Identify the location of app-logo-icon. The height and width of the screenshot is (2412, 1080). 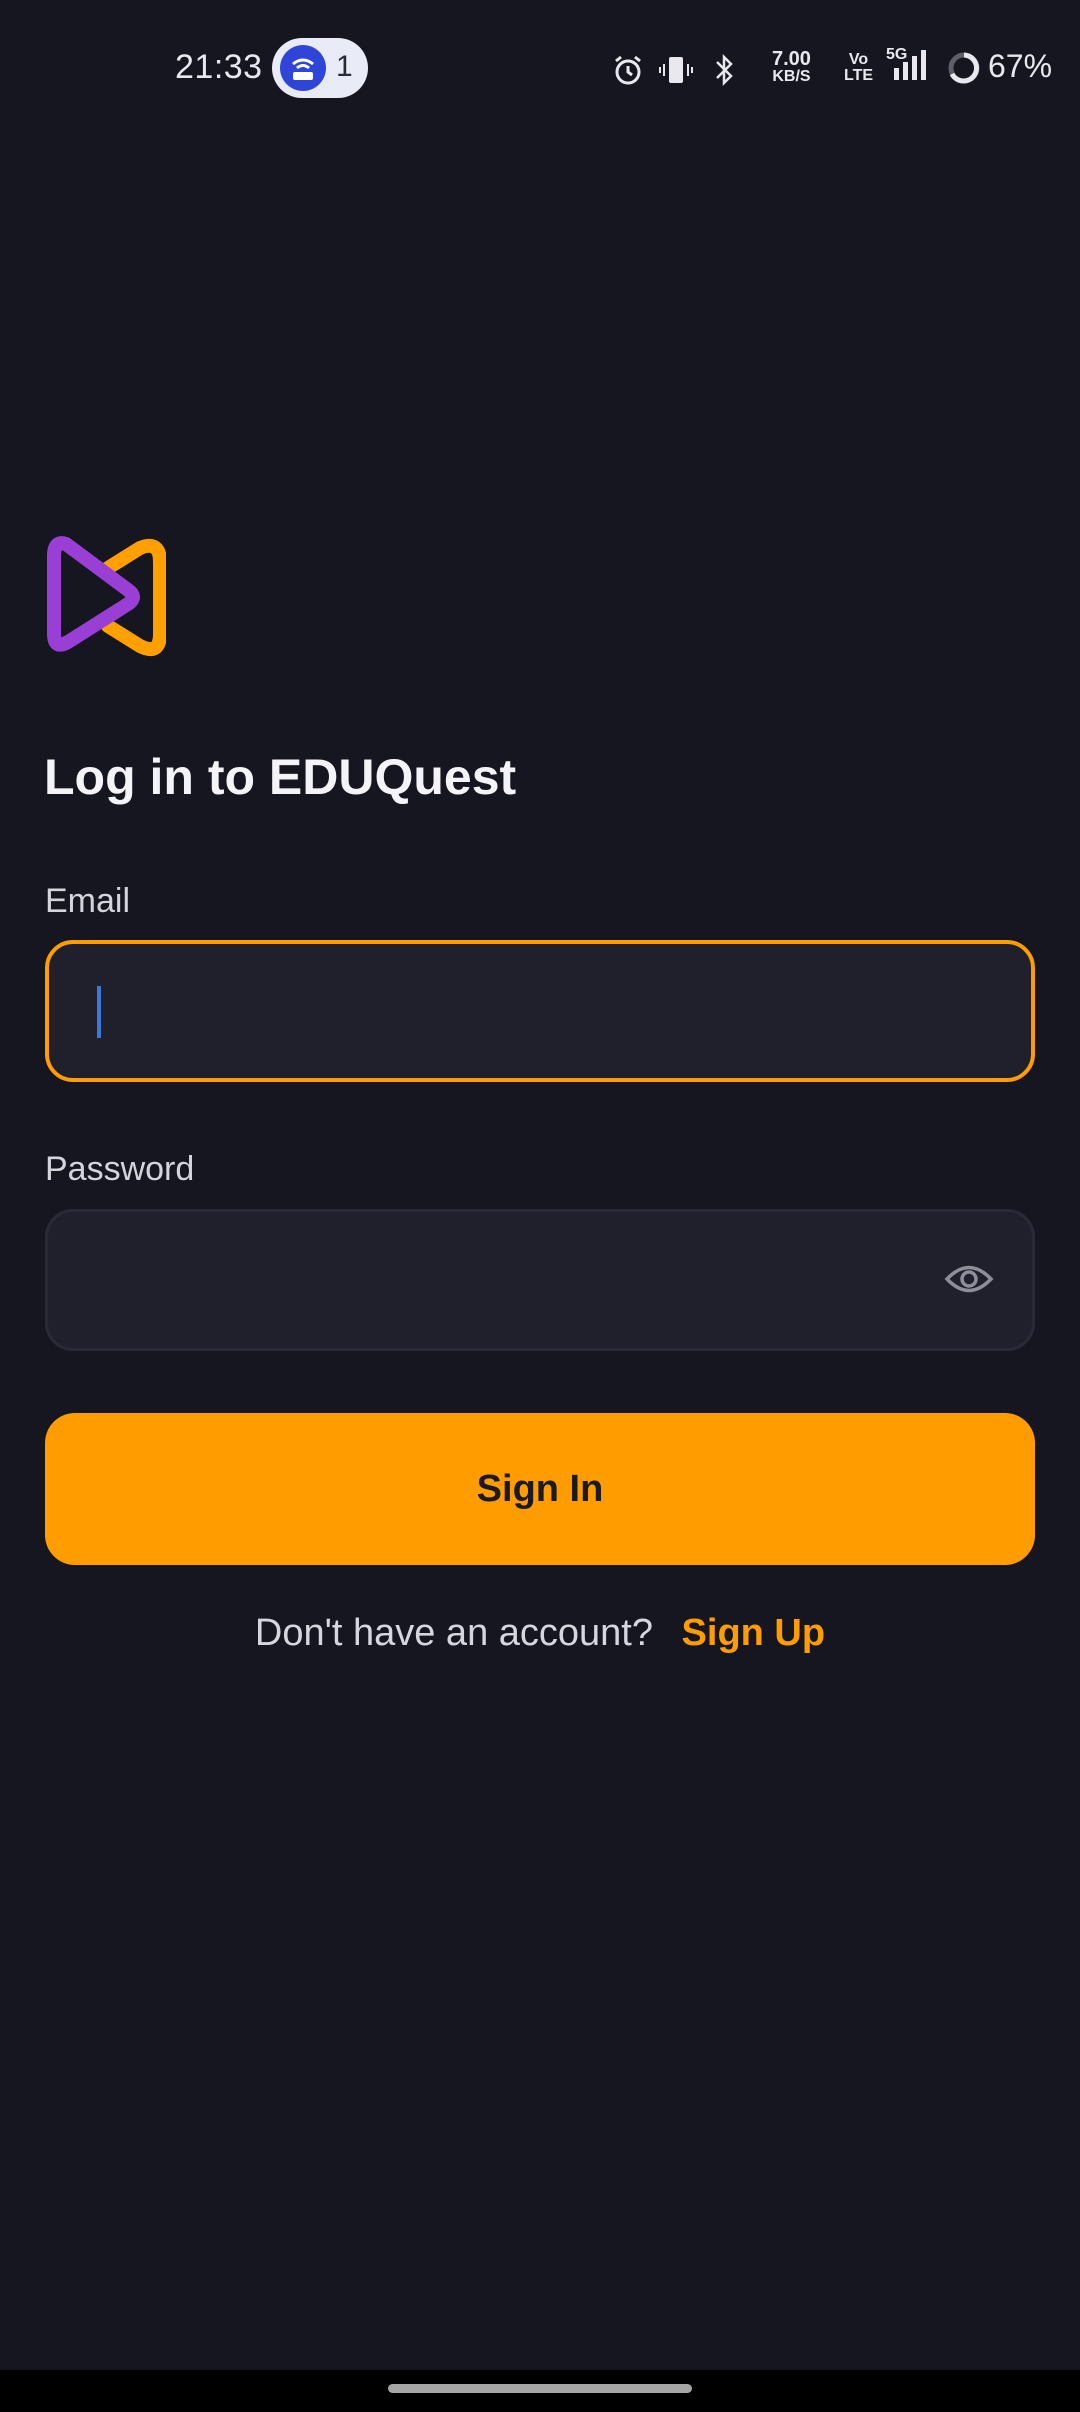
(106, 596).